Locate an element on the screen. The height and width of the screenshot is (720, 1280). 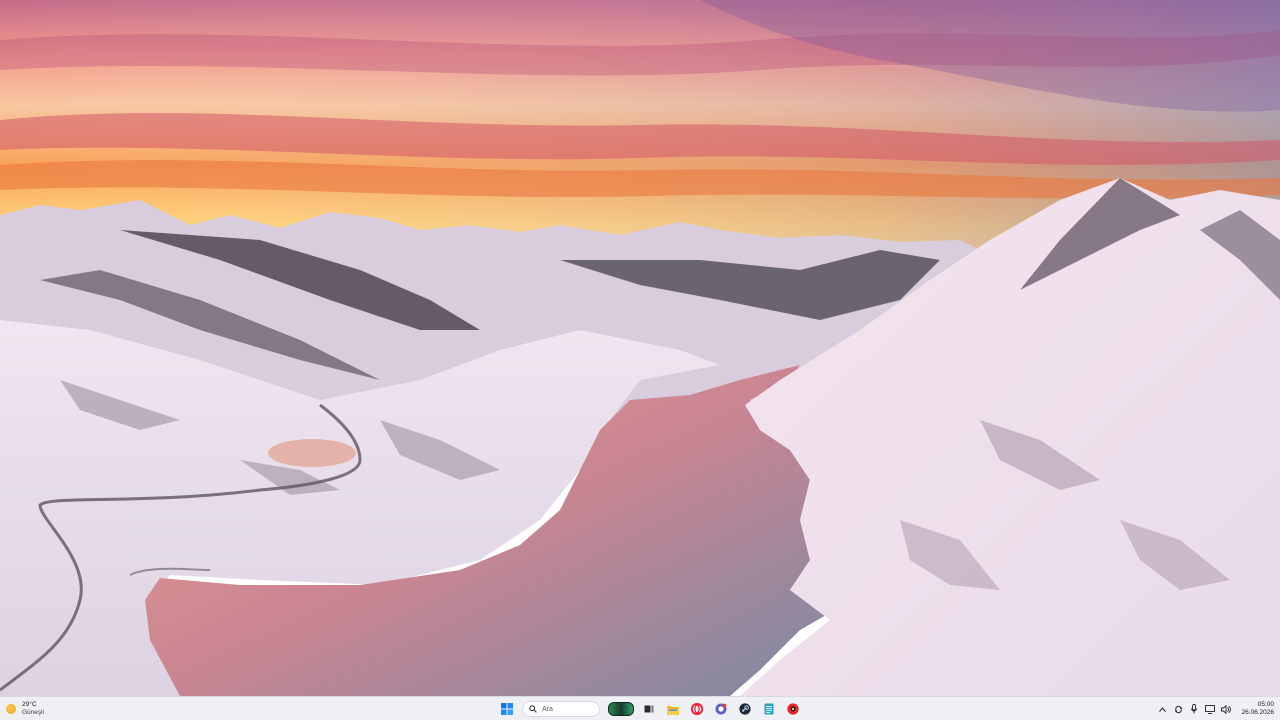
notepad-button is located at coordinates (769, 709).